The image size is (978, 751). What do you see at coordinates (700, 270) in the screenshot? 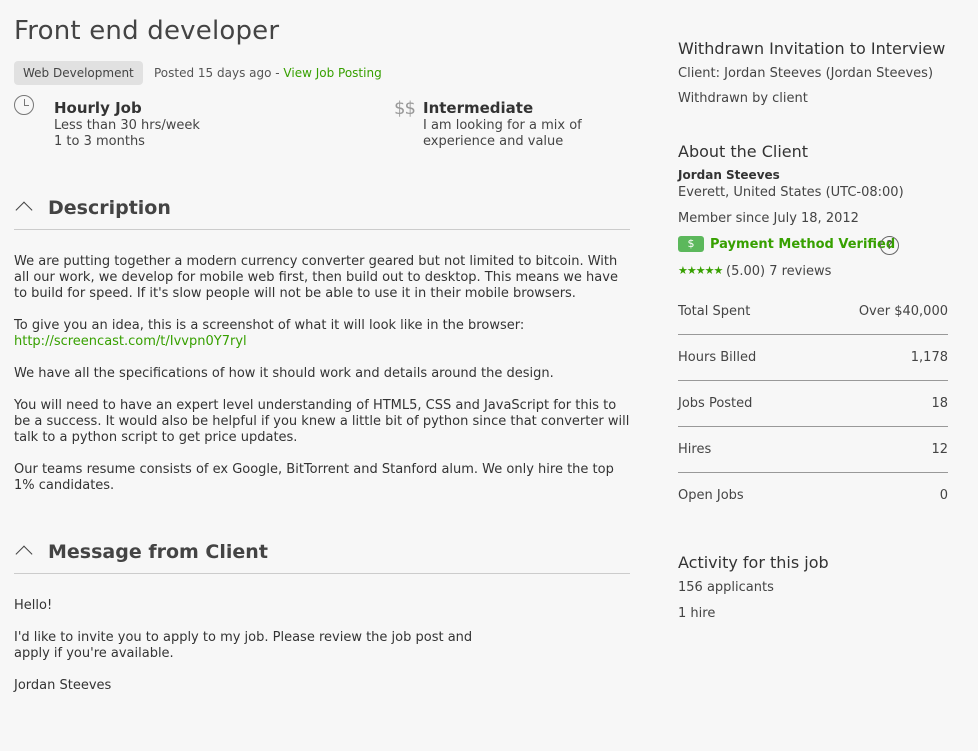
I see `star-rating-icon: ★★★★★` at bounding box center [700, 270].